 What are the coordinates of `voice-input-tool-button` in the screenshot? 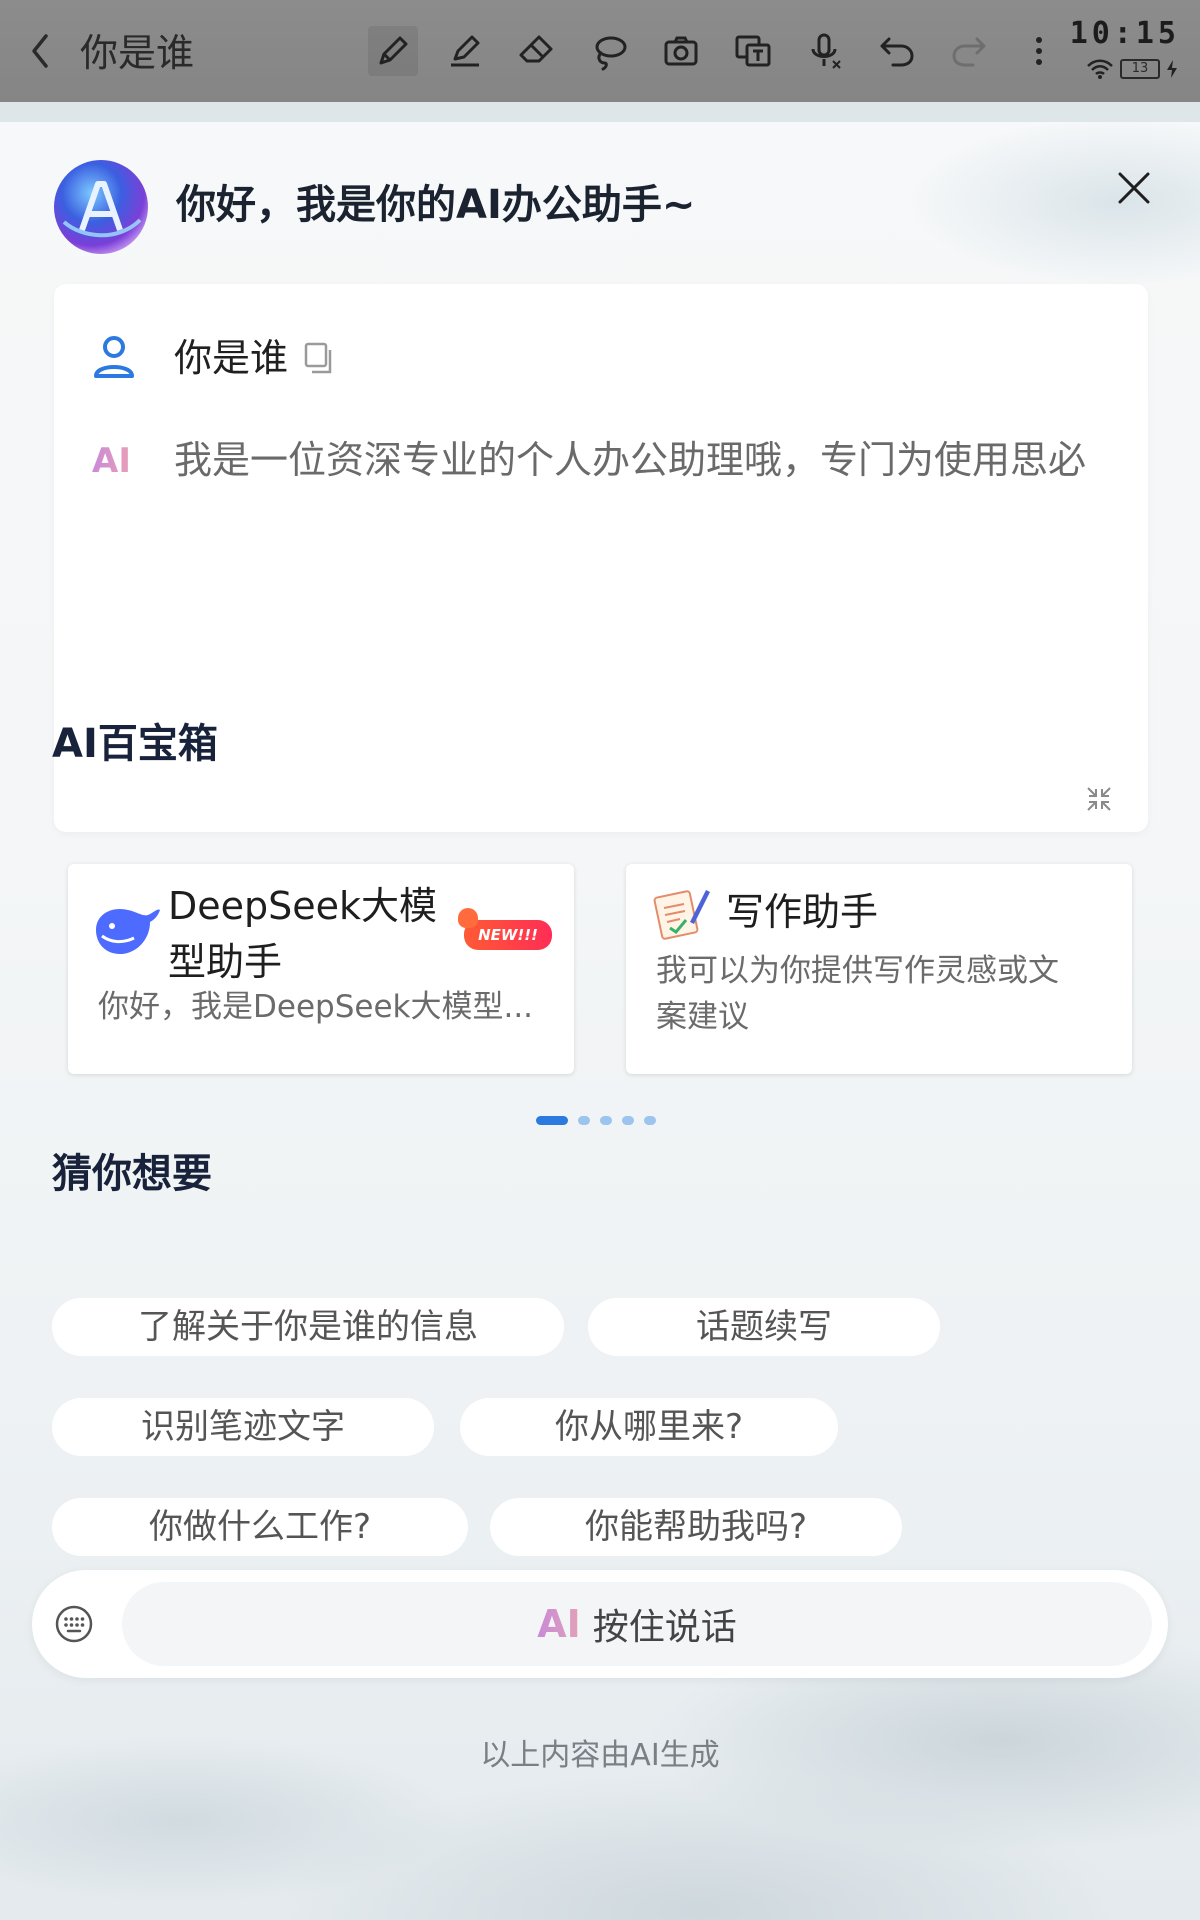 It's located at (825, 51).